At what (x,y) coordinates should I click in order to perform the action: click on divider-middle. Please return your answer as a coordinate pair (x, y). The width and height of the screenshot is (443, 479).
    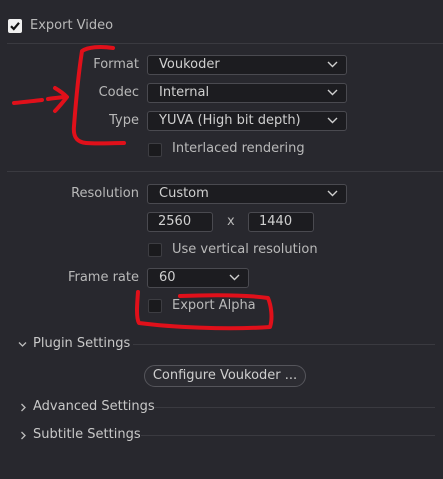
    Looking at the image, I should click on (225, 171).